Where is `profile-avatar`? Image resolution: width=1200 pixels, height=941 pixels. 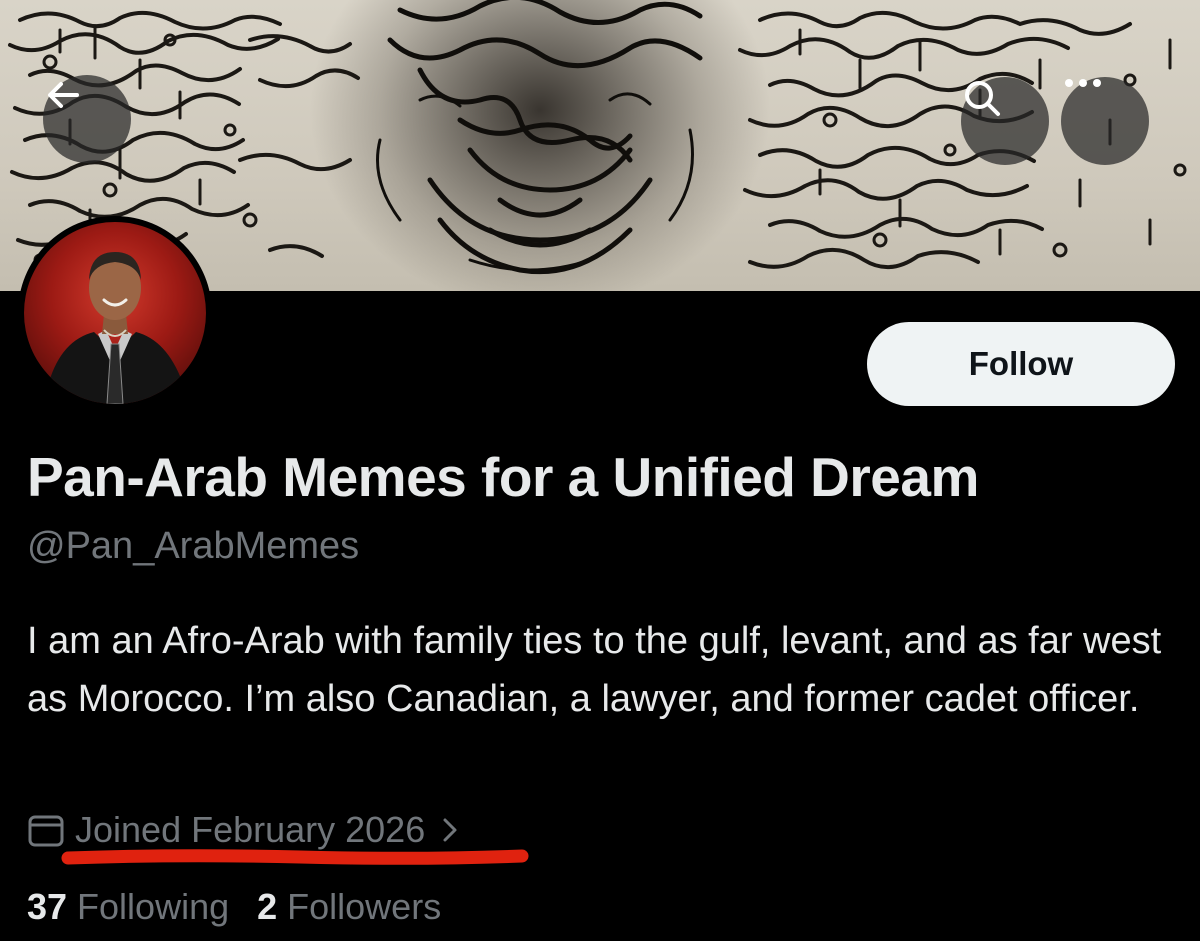
profile-avatar is located at coordinates (115, 313).